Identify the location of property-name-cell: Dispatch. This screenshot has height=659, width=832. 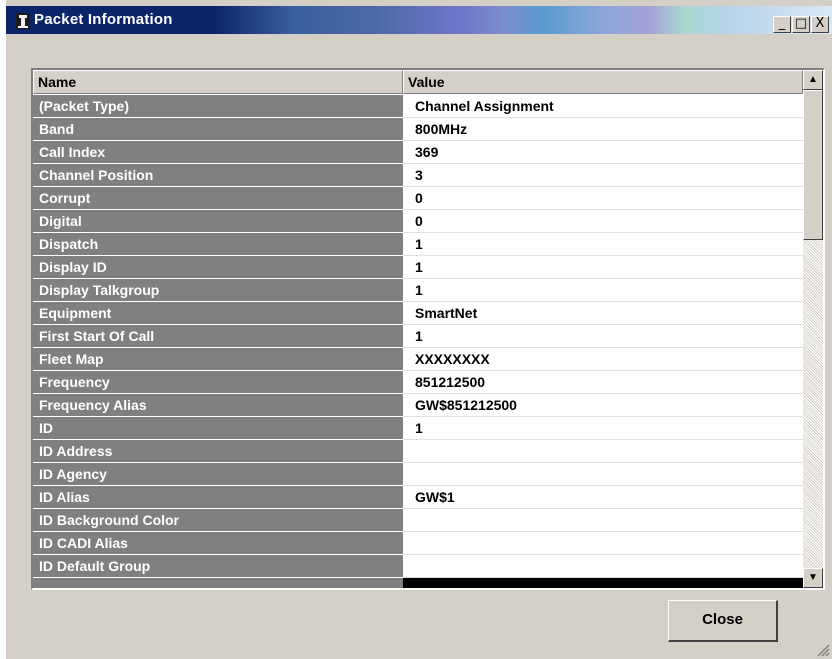
(218, 244).